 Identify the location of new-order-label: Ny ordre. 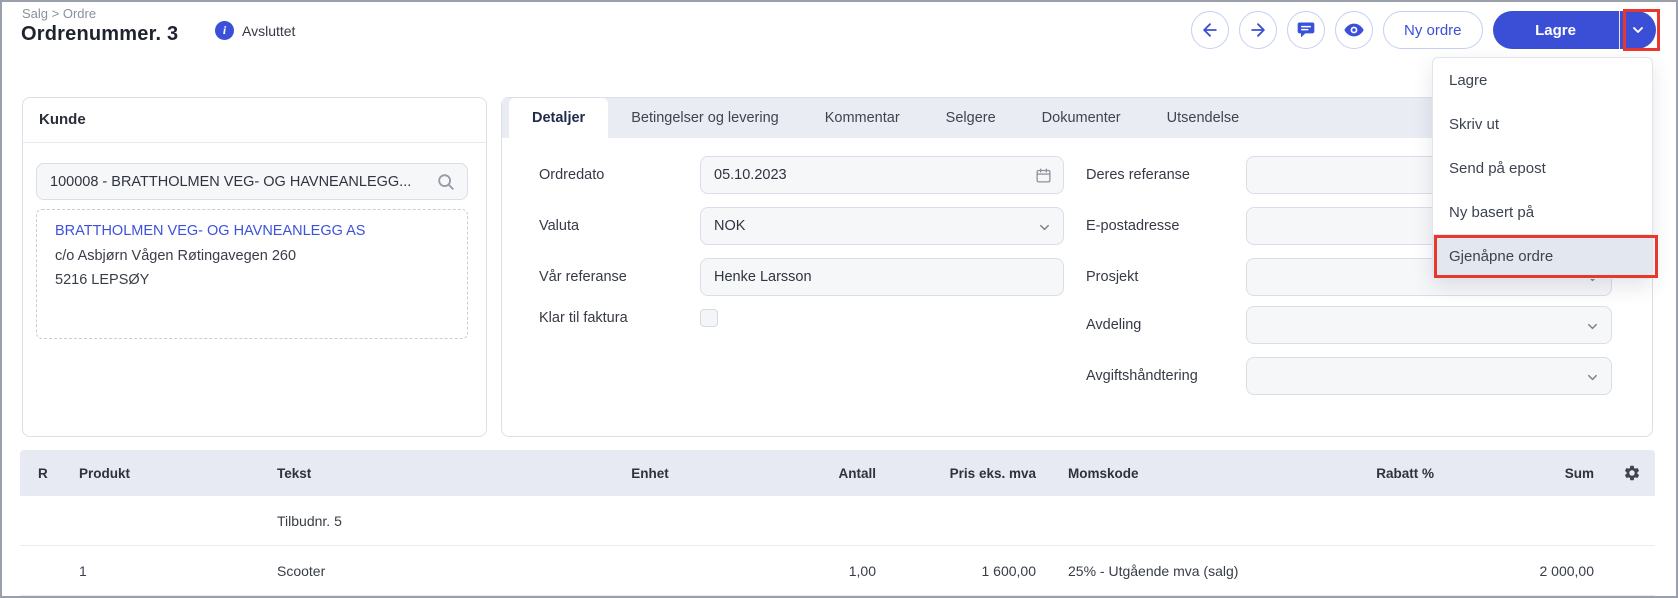
(1433, 30).